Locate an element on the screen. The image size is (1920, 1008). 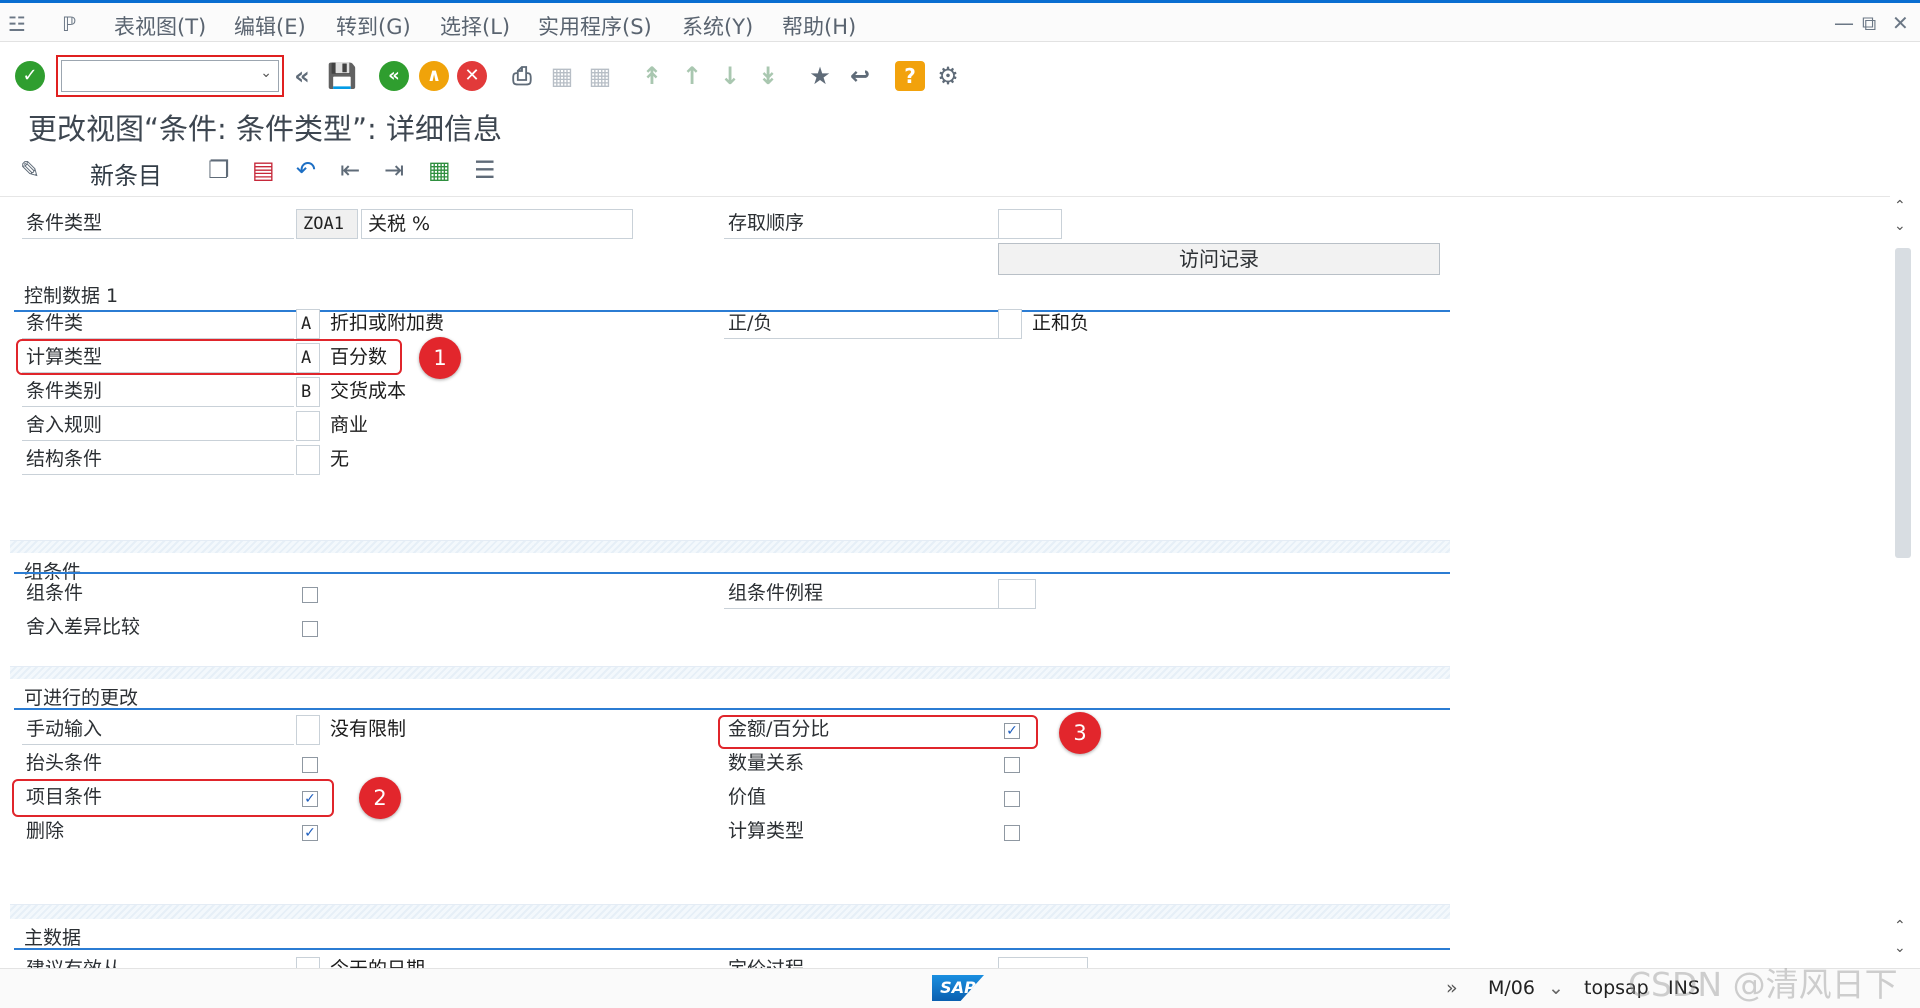
condition-type-code-field: ZOA1 is located at coordinates (327, 224).